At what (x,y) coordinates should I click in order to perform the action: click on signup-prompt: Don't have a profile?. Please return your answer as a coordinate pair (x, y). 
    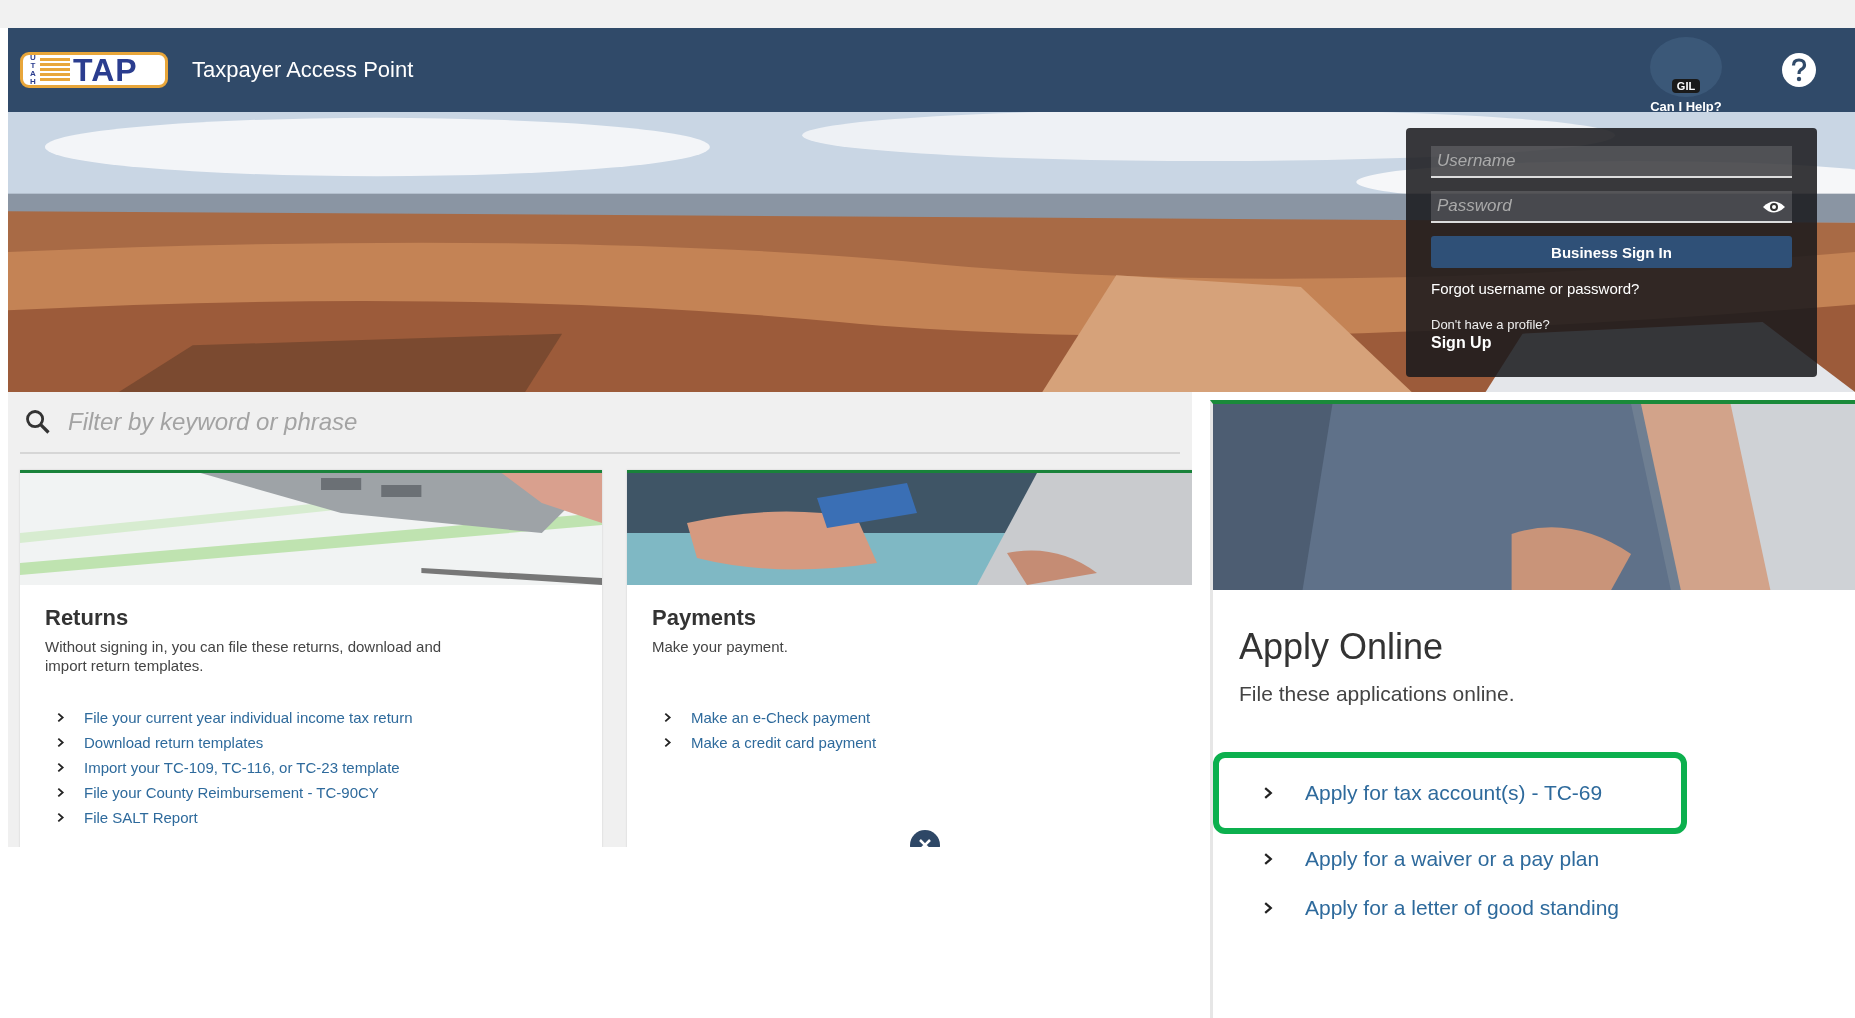
    Looking at the image, I should click on (1491, 324).